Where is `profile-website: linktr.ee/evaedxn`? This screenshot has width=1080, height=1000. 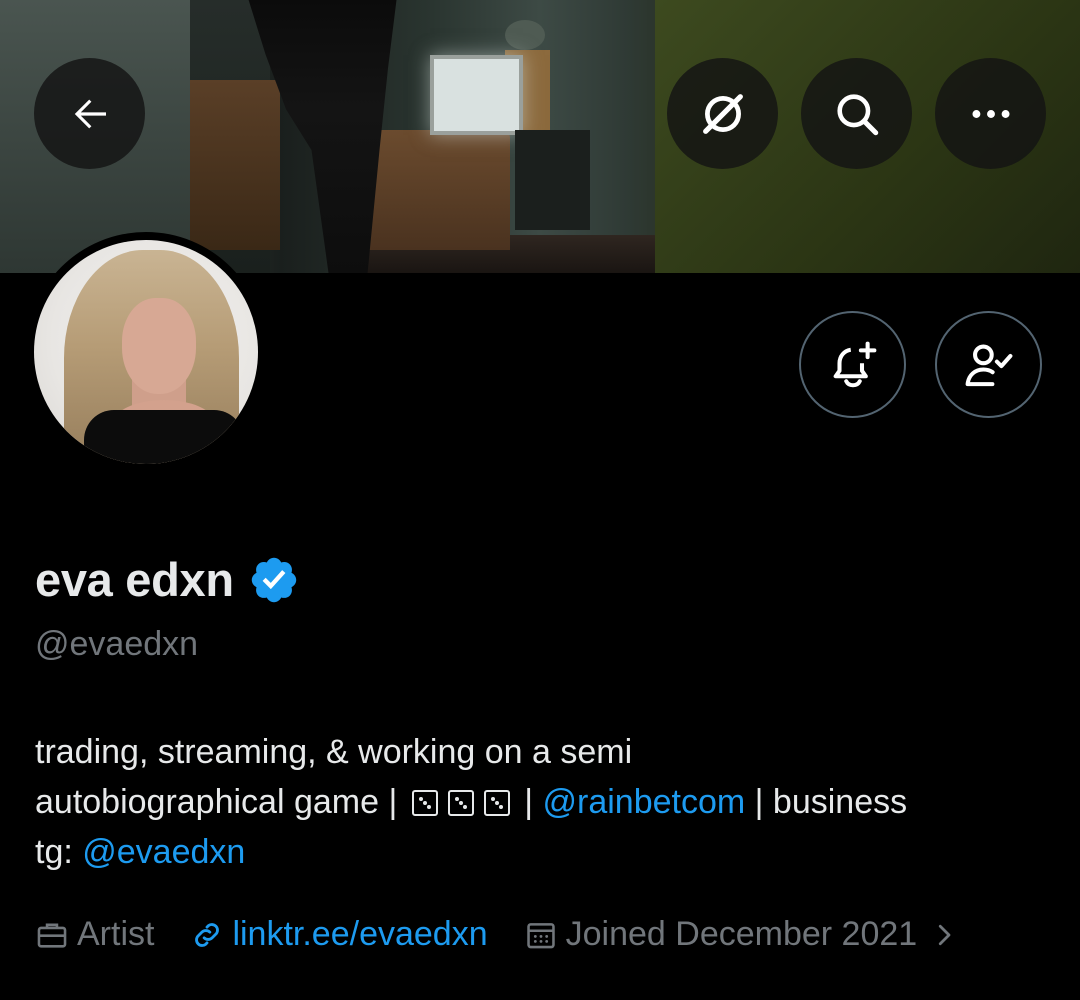 profile-website: linktr.ee/evaedxn is located at coordinates (339, 934).